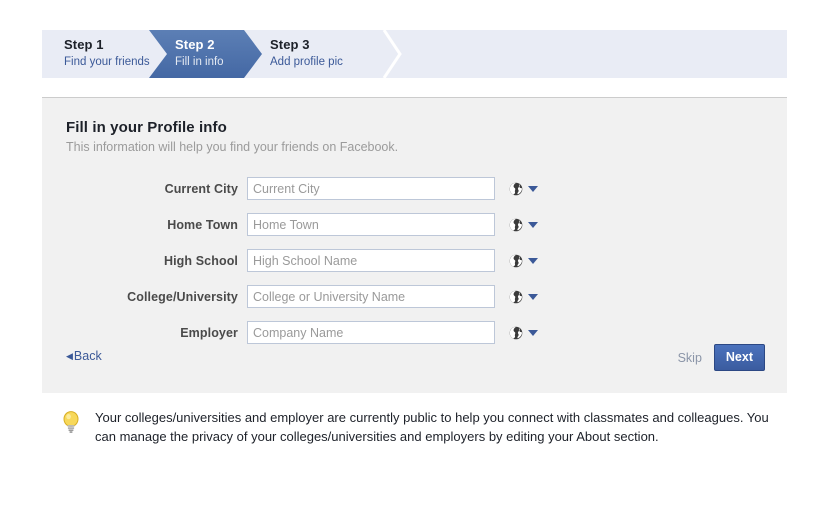 This screenshot has height=512, width=829. What do you see at coordinates (523, 333) in the screenshot?
I see `privacy-selector-employer` at bounding box center [523, 333].